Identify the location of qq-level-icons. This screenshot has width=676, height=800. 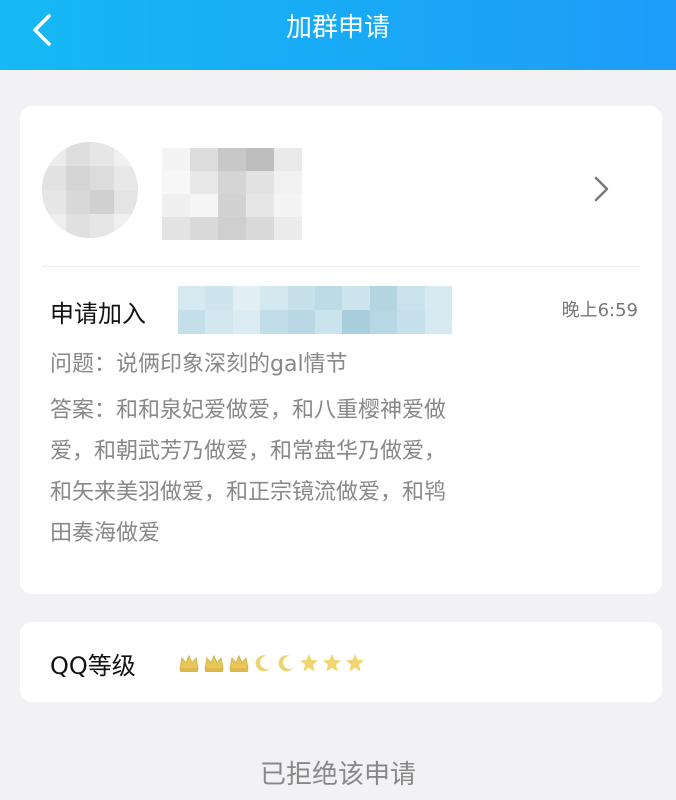
(271, 663).